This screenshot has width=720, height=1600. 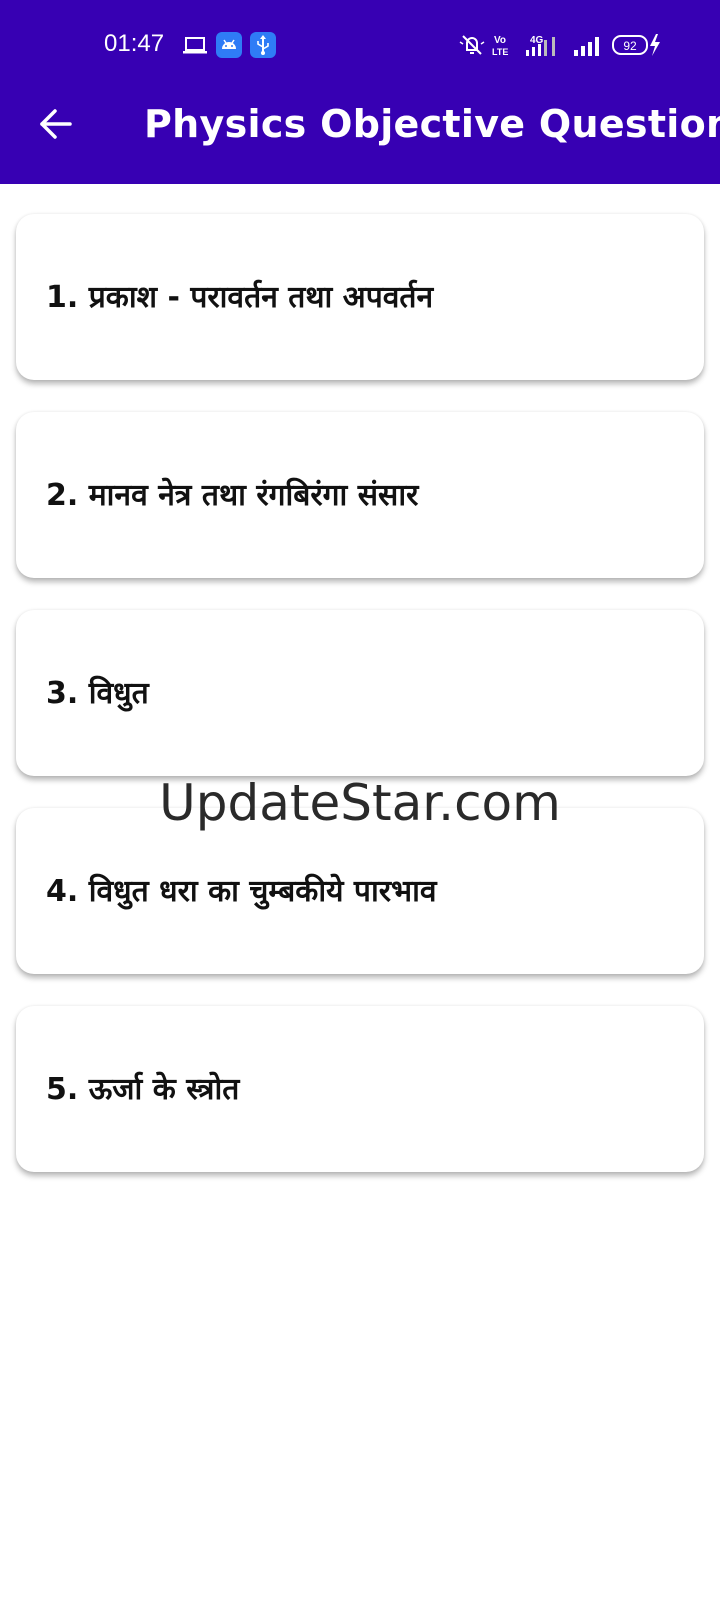 I want to click on android-icon, so click(x=229, y=45).